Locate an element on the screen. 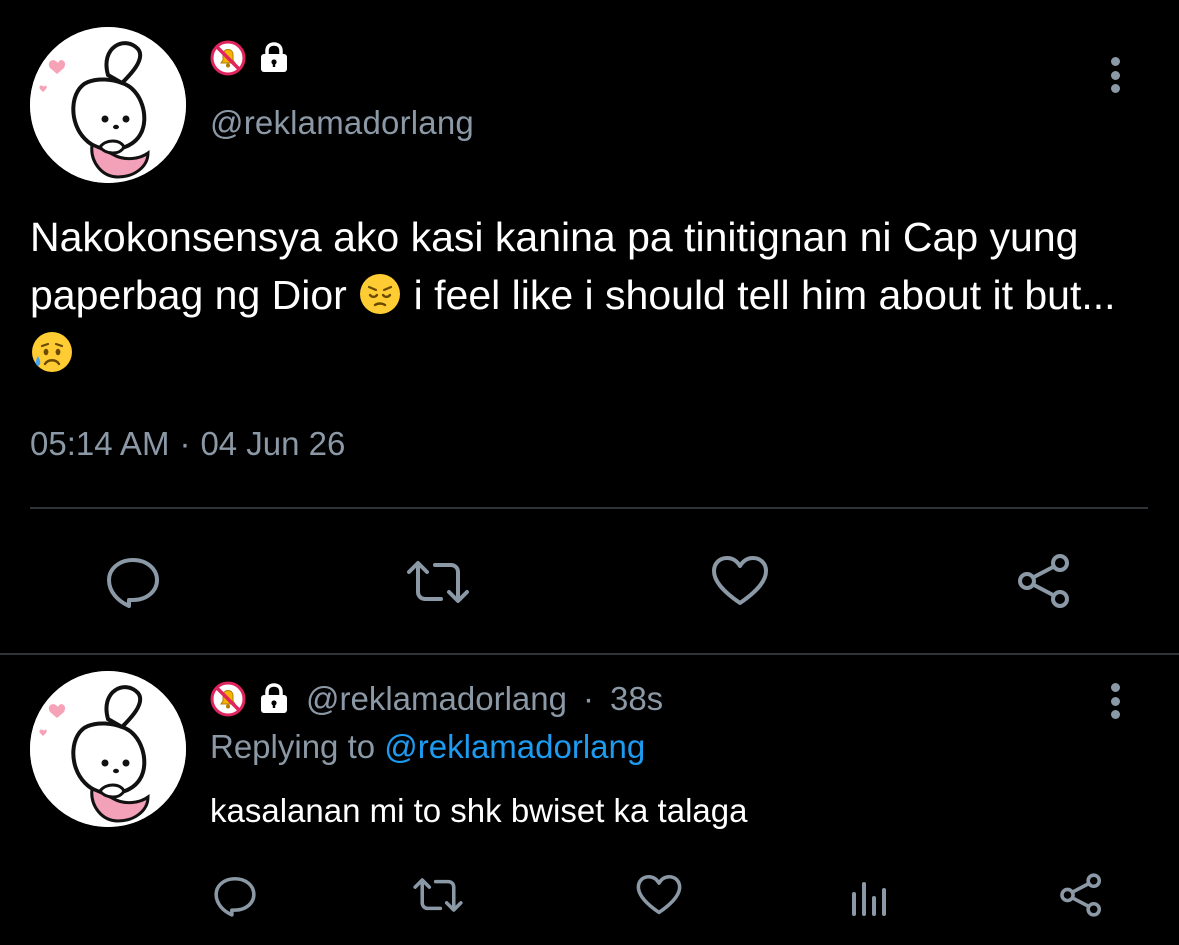 The image size is (1179, 945). reply-author-handle: @reklamadorlang is located at coordinates (436, 699).